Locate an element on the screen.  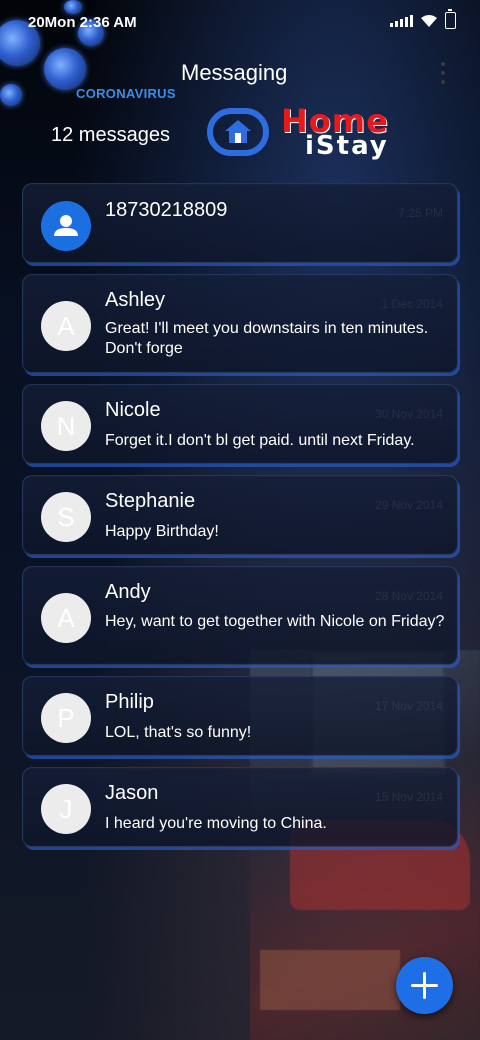
contact-avatar: P is located at coordinates (66, 718).